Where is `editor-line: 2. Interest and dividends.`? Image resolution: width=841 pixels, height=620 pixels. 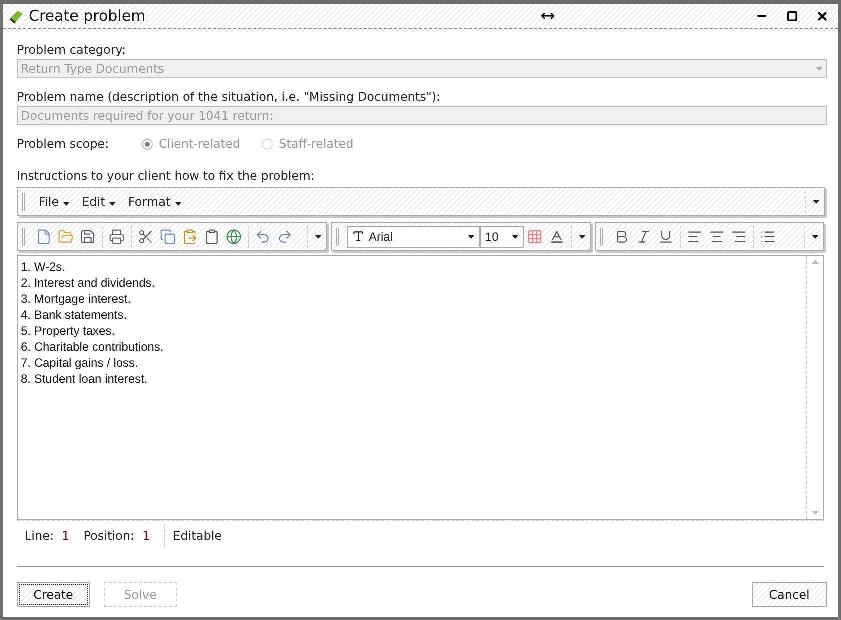
editor-line: 2. Interest and dividends. is located at coordinates (88, 283).